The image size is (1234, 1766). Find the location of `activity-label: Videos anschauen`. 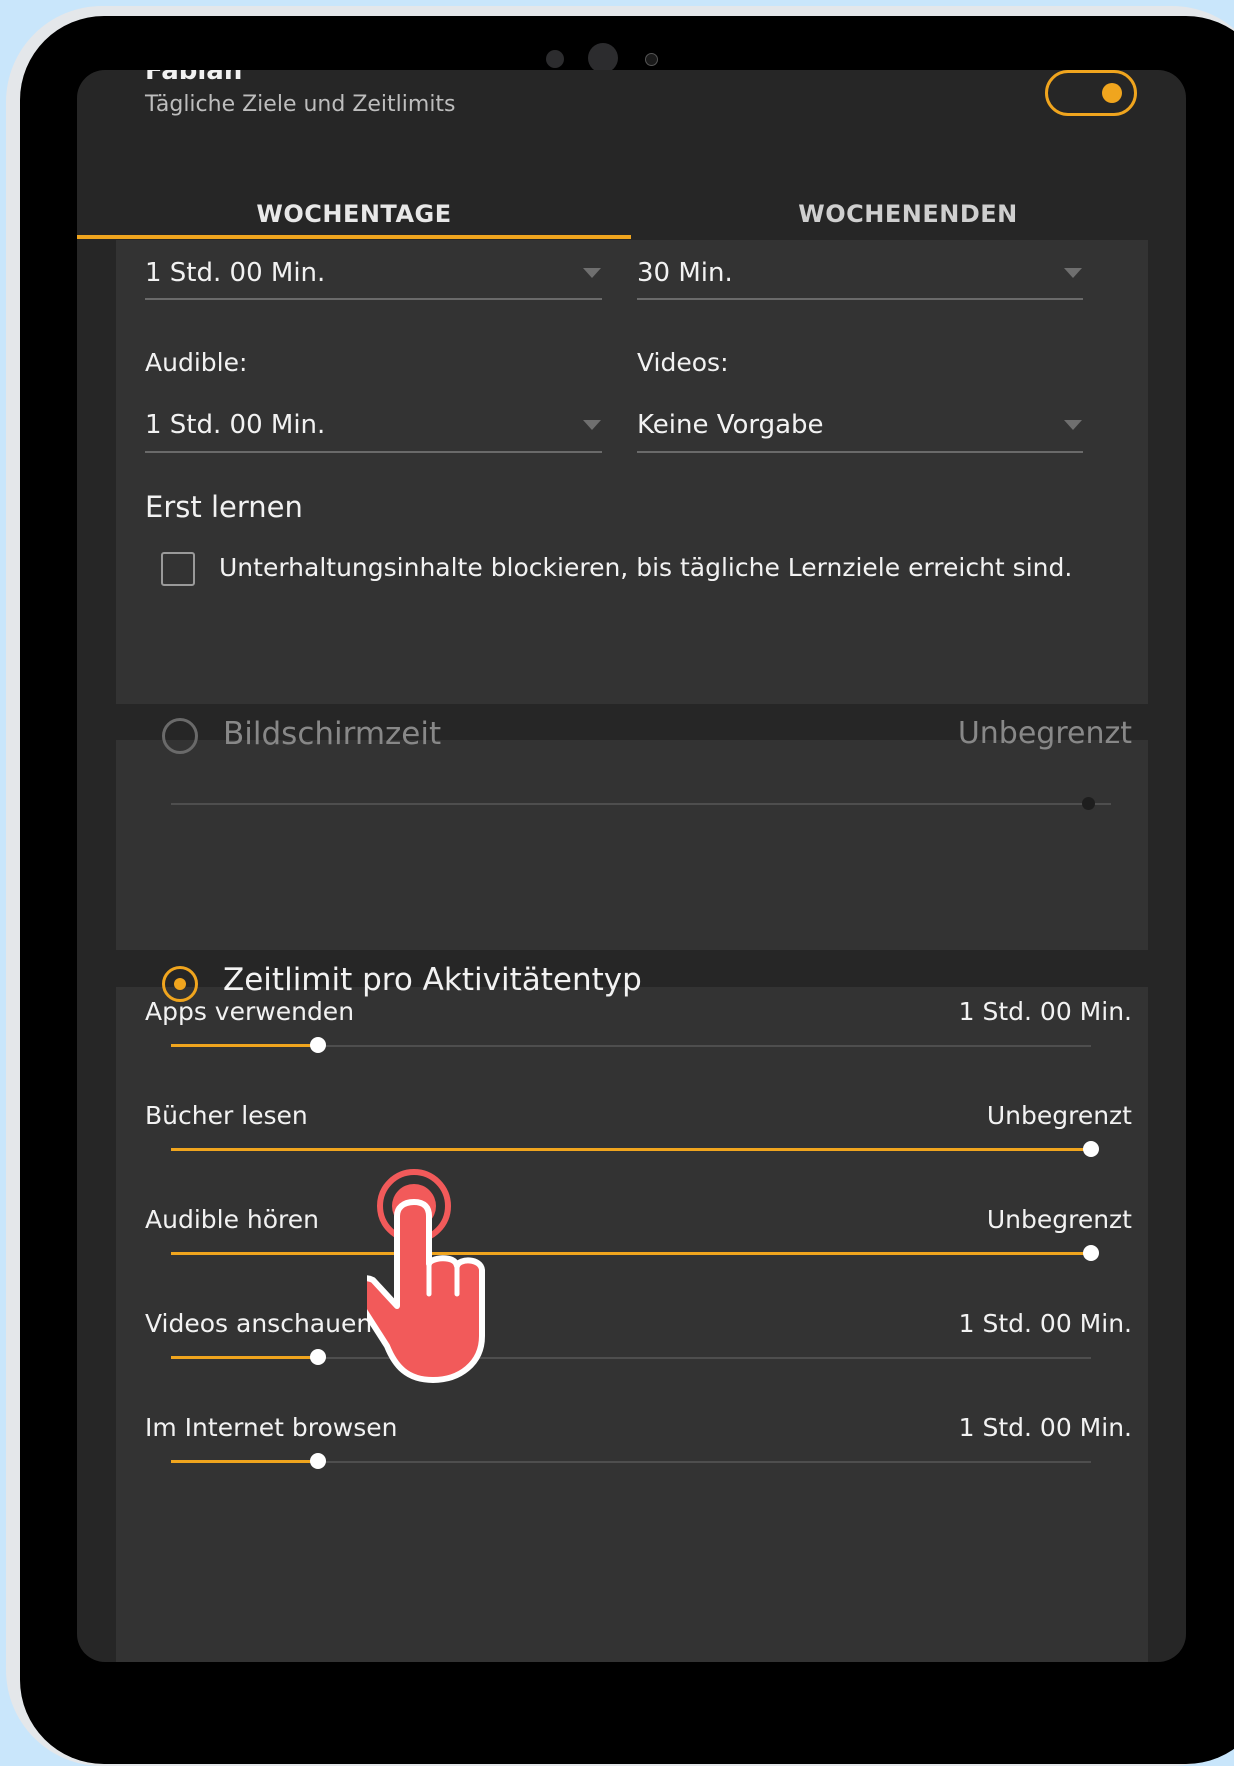

activity-label: Videos anschauen is located at coordinates (259, 1323).